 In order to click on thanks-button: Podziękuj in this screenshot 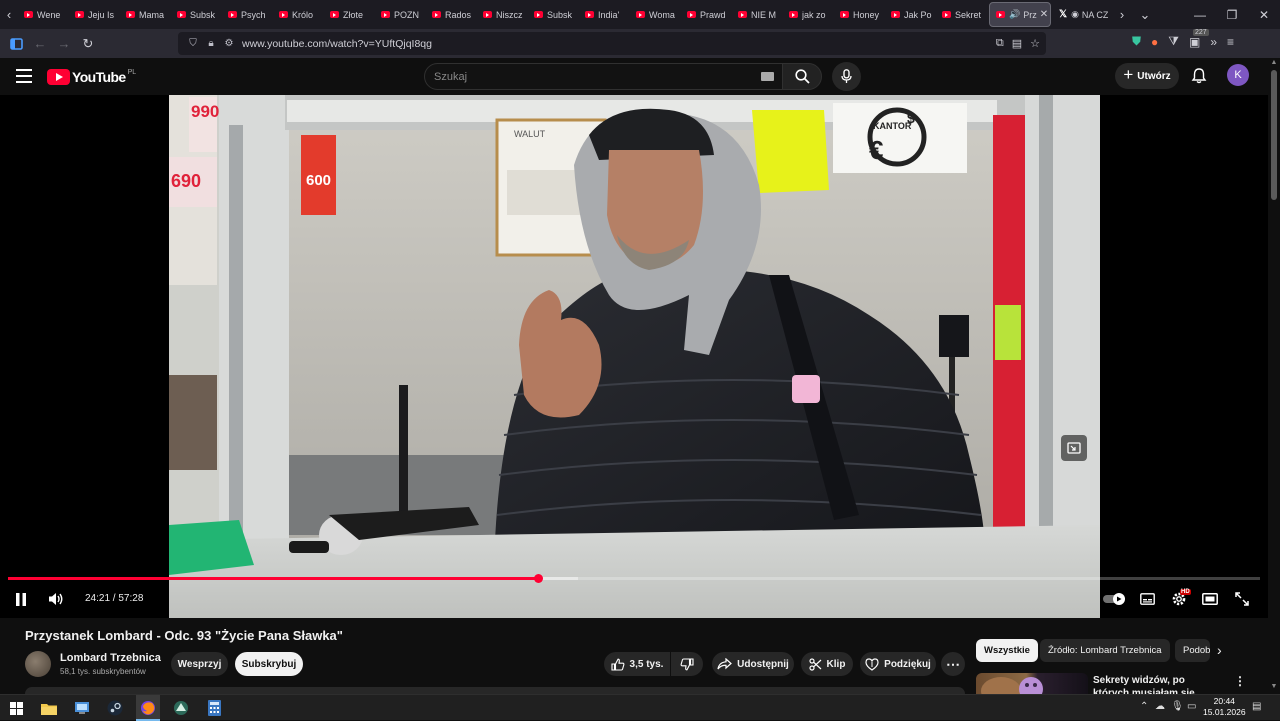, I will do `click(898, 664)`.